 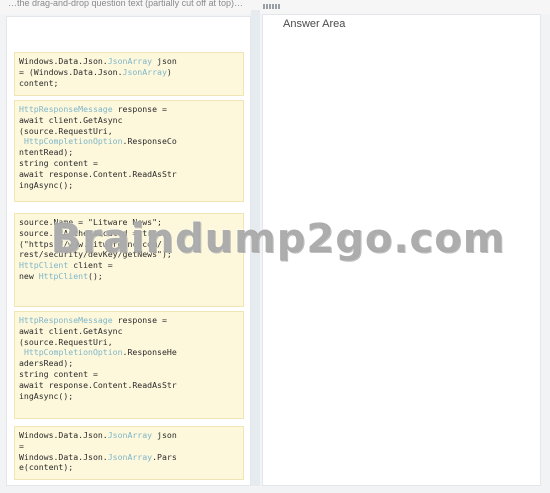 I want to click on code-line: rest/security/devKey/getNews");, so click(x=129, y=254).